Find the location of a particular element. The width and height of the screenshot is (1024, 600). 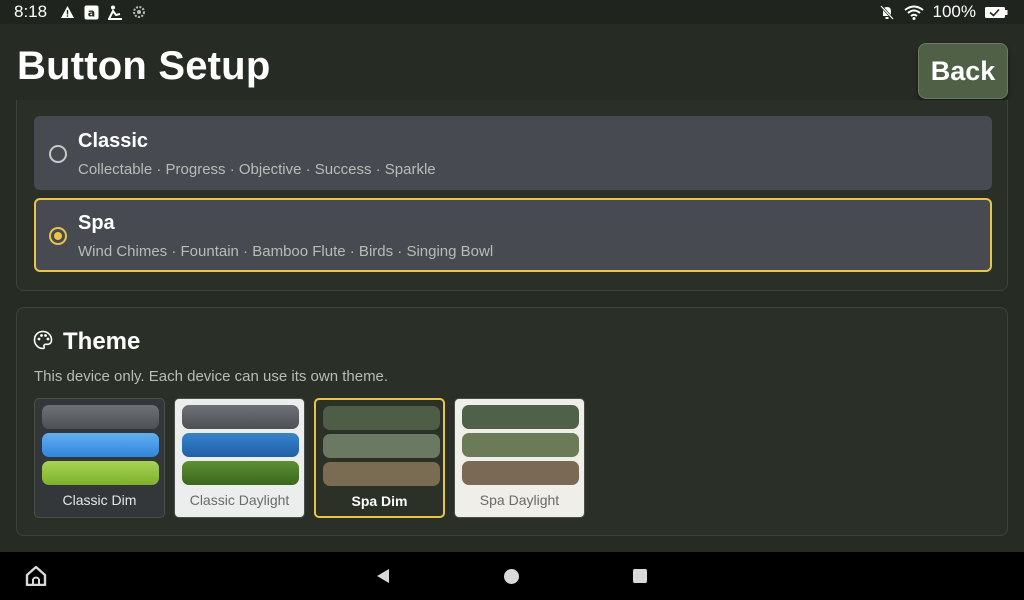

home-circle-icon is located at coordinates (511, 576).